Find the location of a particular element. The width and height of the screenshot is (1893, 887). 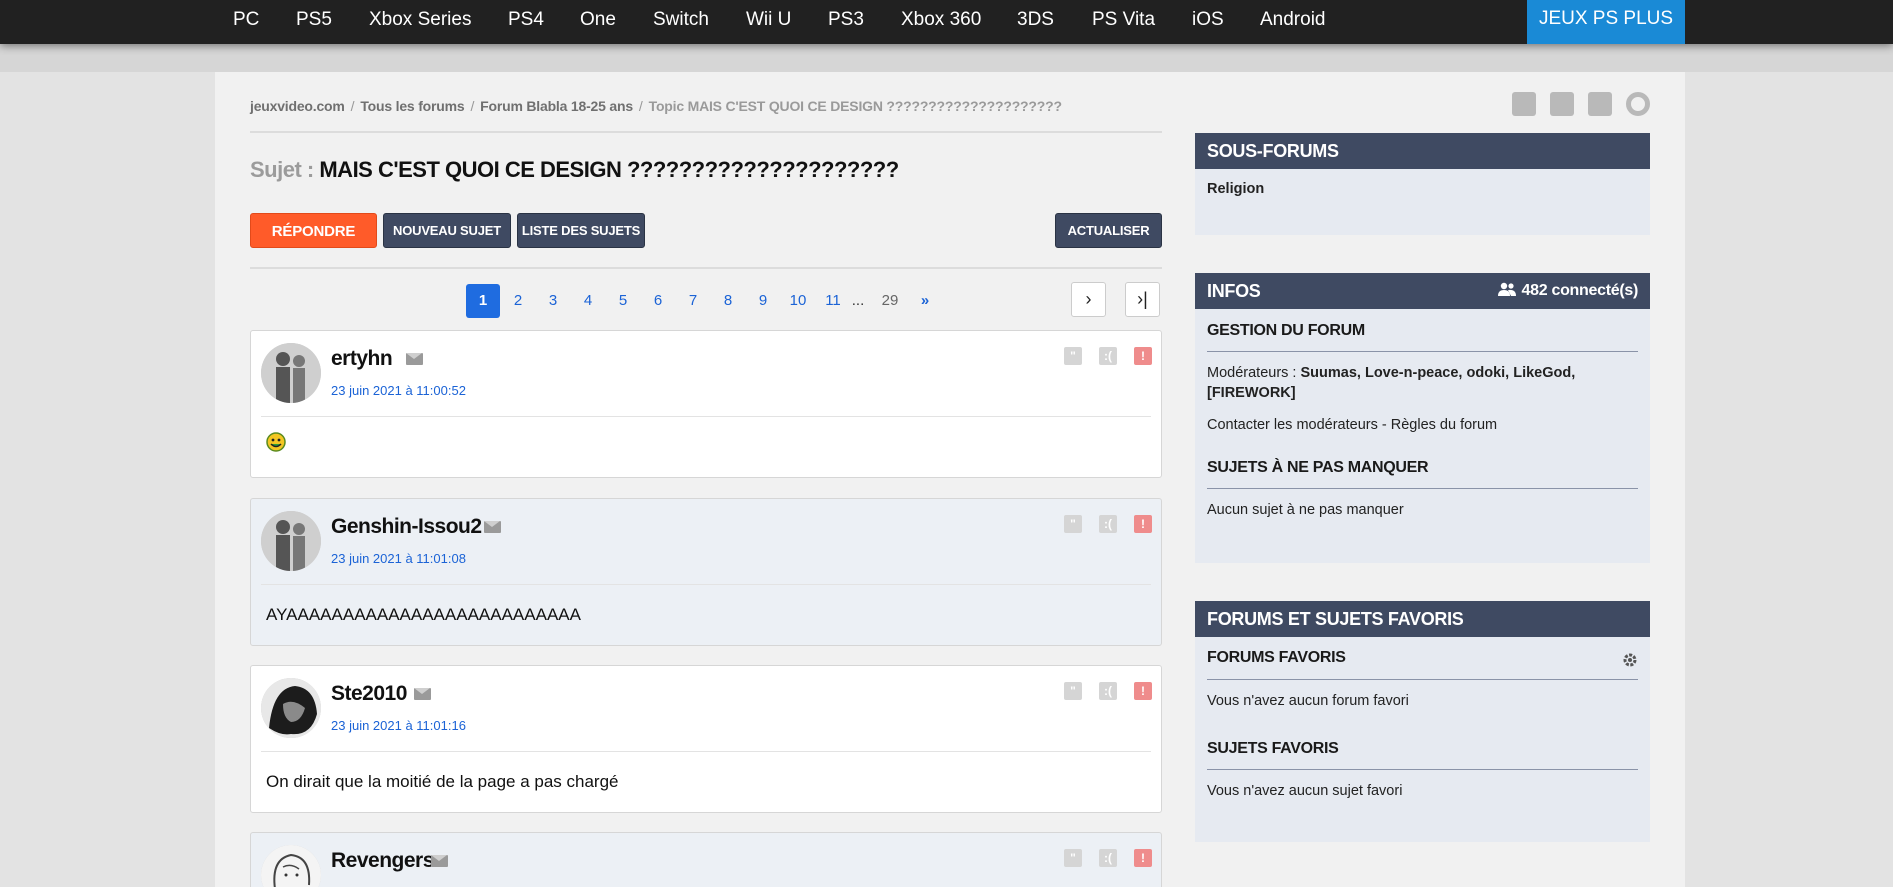

page-last: 29 is located at coordinates (890, 301).